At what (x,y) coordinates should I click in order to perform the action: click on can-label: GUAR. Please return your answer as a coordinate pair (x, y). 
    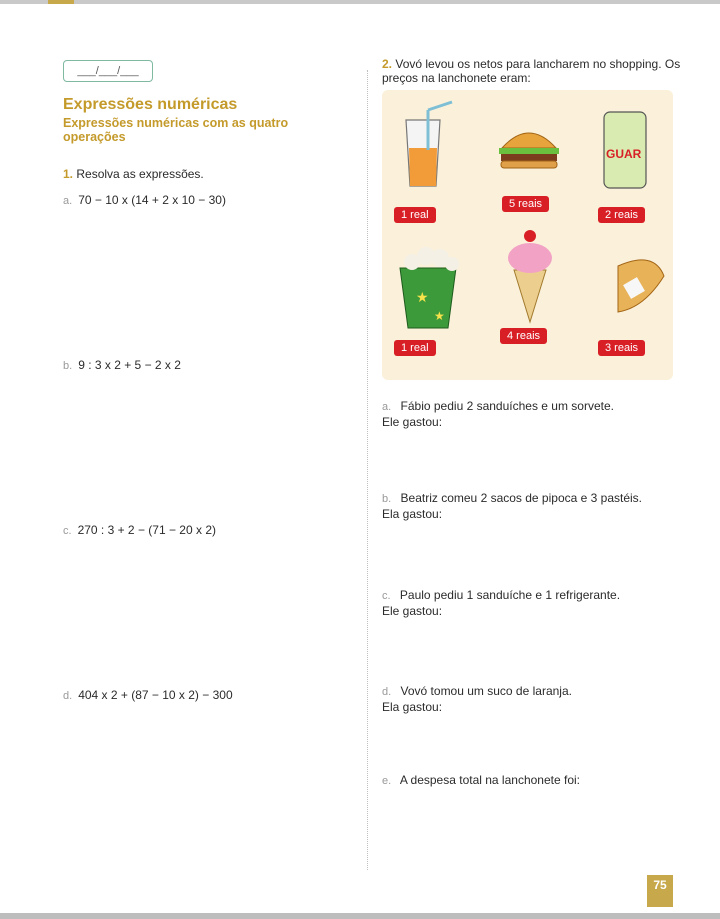
    Looking at the image, I should click on (624, 154).